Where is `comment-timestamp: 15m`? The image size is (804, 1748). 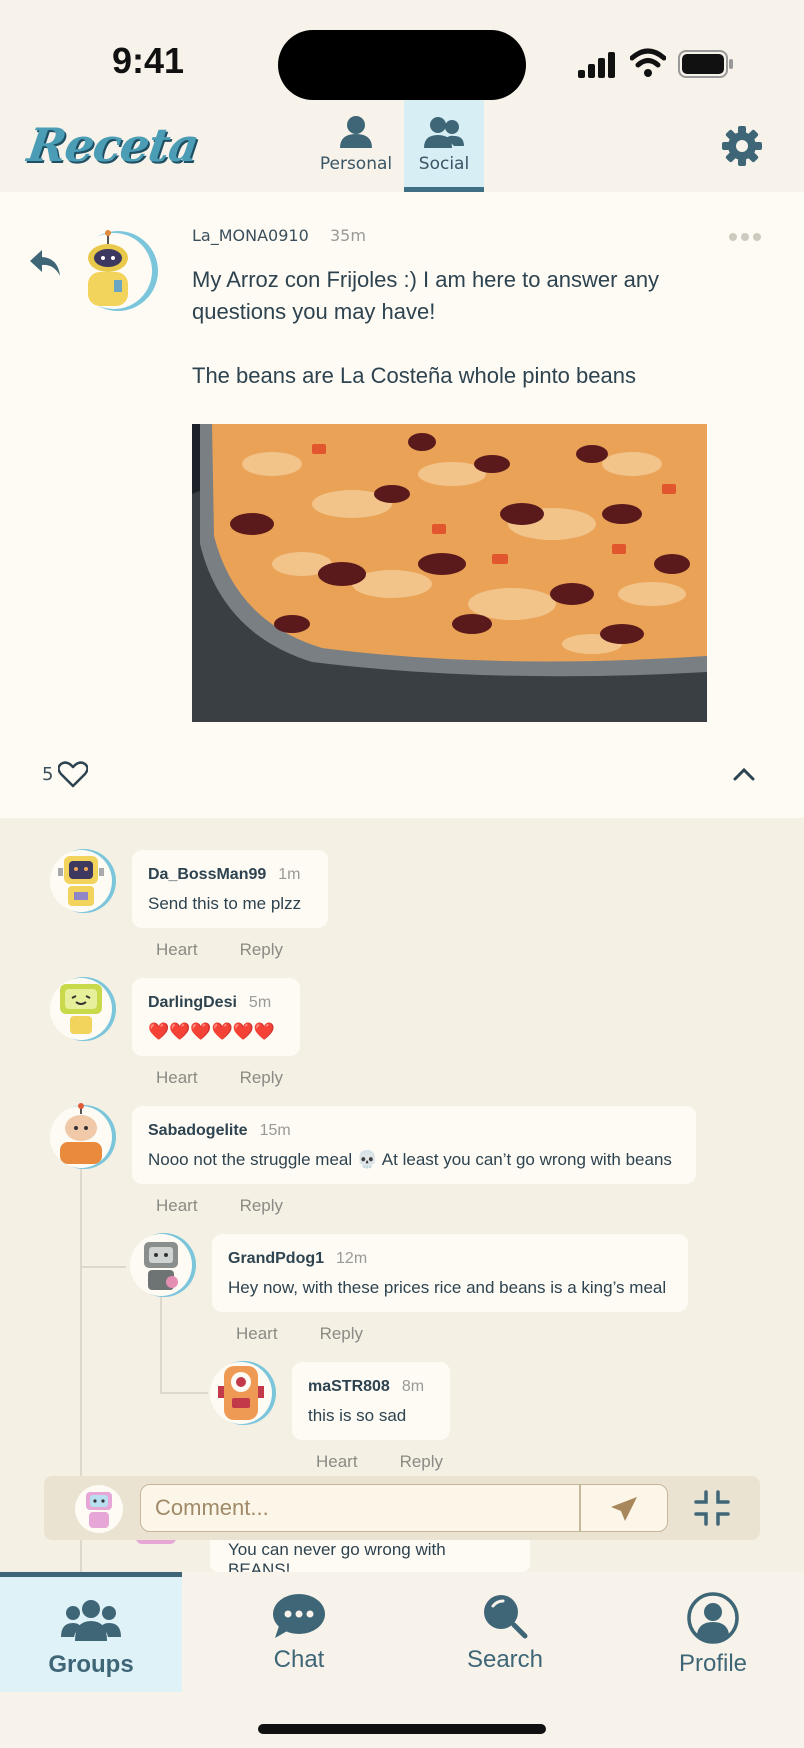
comment-timestamp: 15m is located at coordinates (275, 1130).